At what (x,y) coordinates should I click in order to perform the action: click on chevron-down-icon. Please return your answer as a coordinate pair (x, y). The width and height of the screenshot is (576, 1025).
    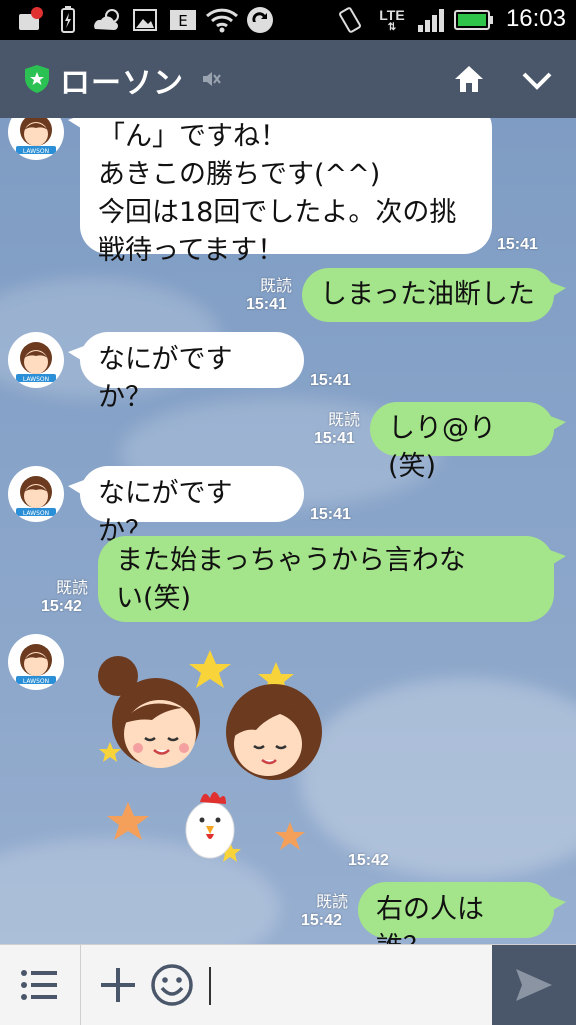
    Looking at the image, I should click on (537, 81).